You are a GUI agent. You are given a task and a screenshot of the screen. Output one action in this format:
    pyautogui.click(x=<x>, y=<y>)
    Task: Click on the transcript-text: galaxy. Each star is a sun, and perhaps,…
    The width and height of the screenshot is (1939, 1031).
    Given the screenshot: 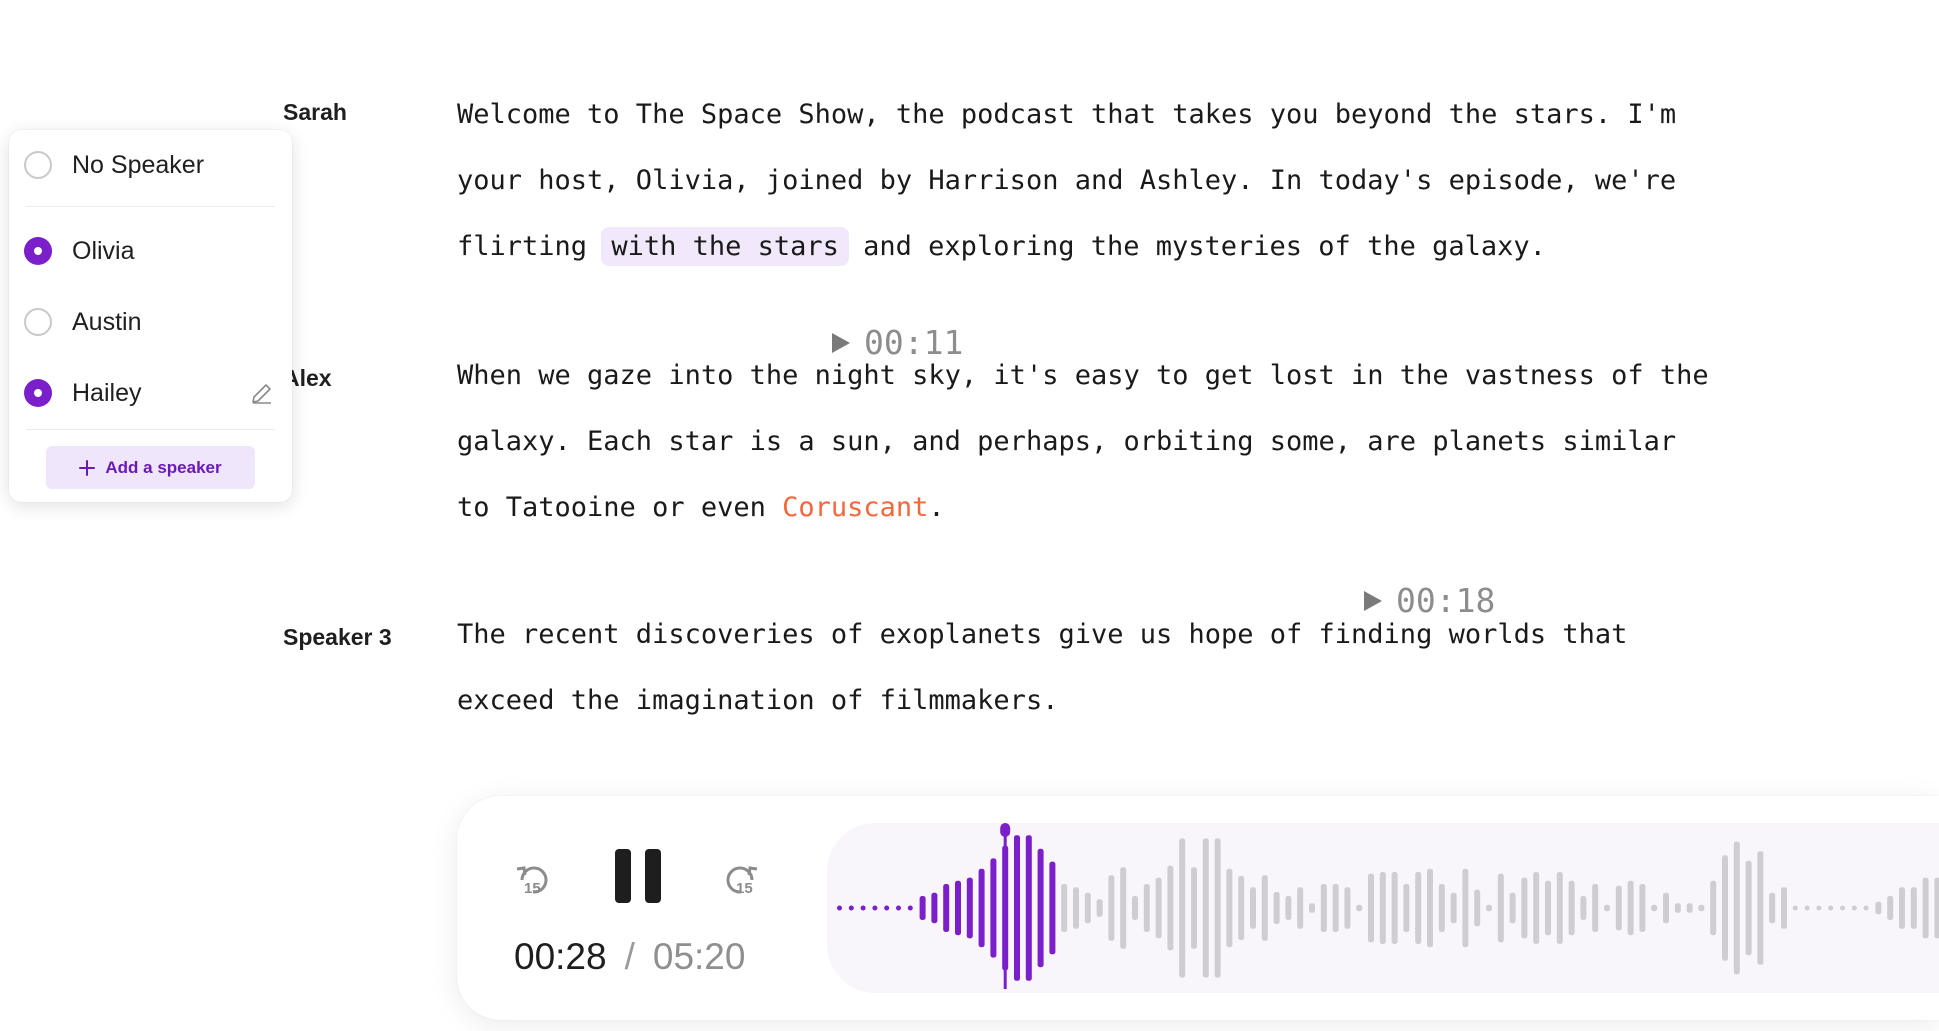 What is the action you would take?
    pyautogui.click(x=1066, y=441)
    